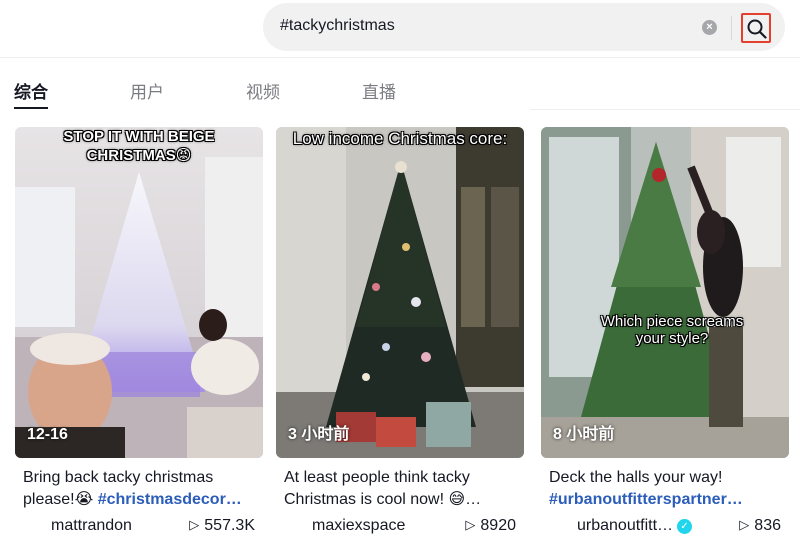  Describe the element at coordinates (665, 109) in the screenshot. I see `tabs-divider` at that location.